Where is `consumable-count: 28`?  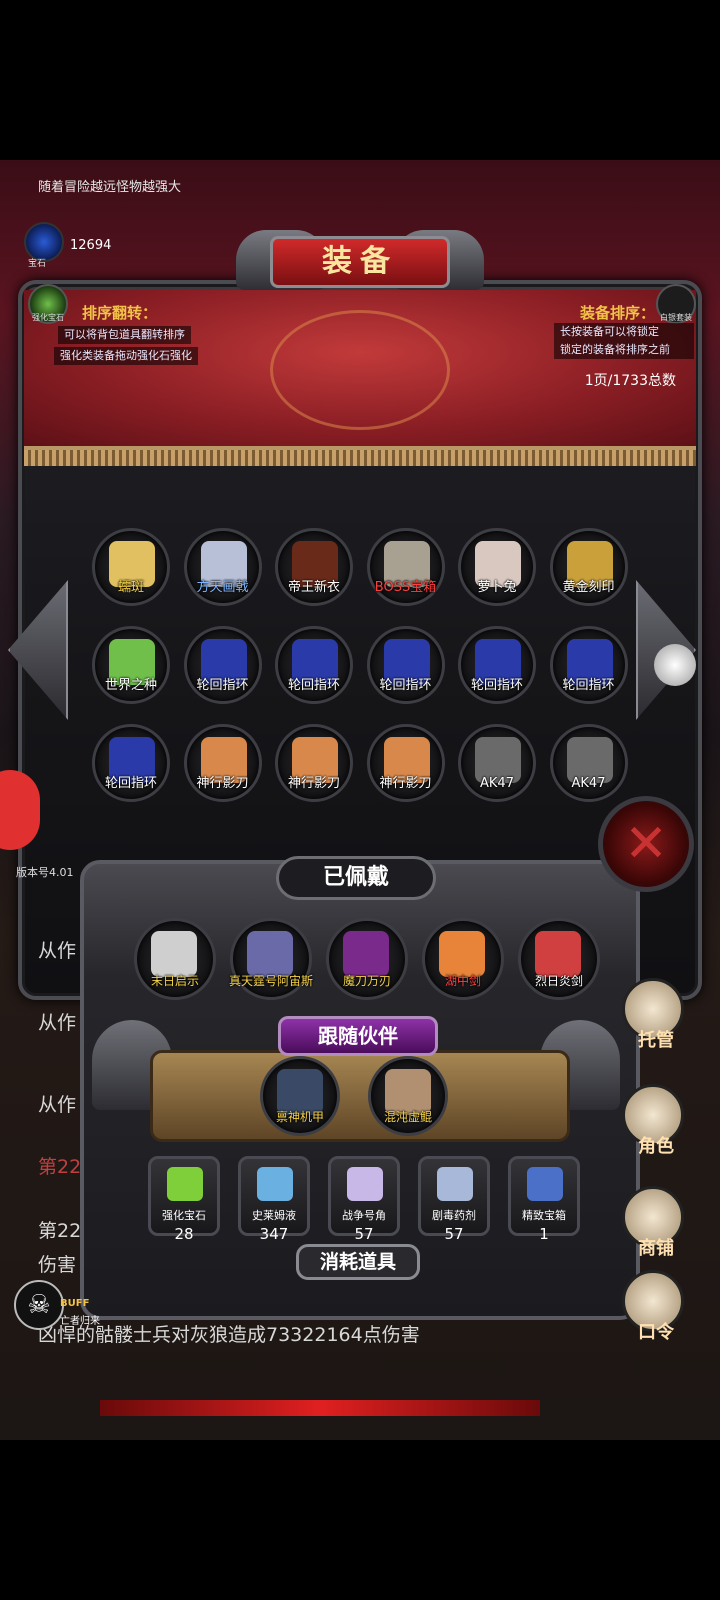 consumable-count: 28 is located at coordinates (184, 1234).